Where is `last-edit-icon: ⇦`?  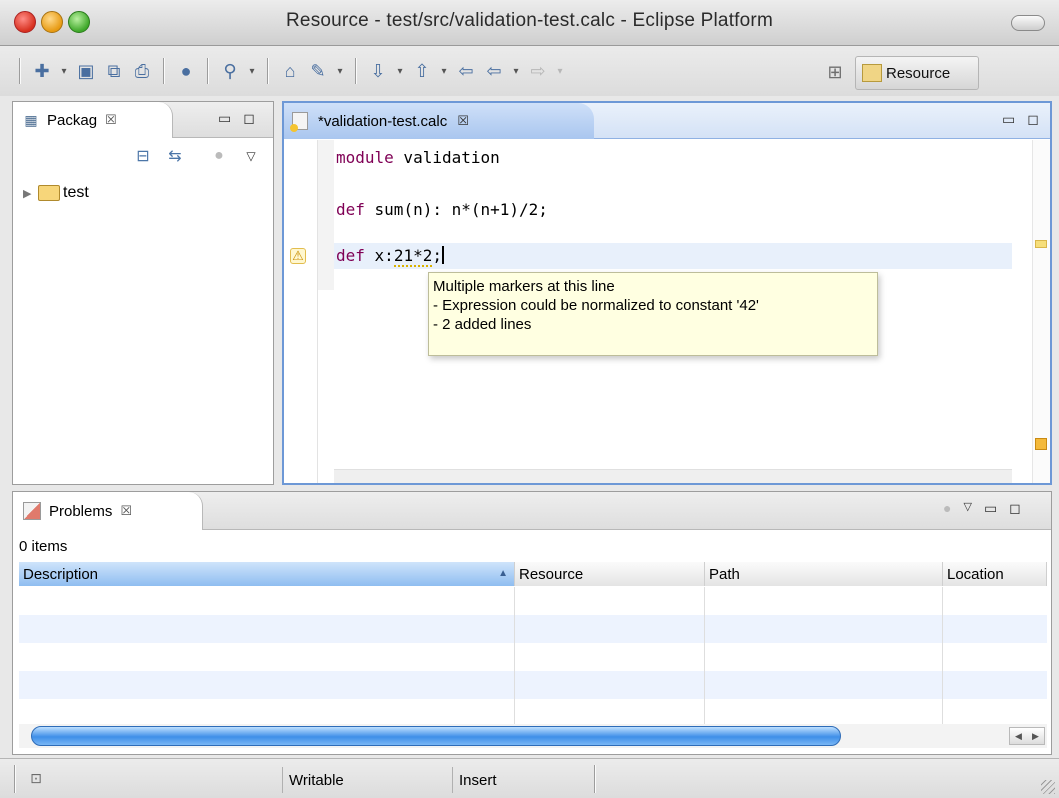 last-edit-icon: ⇦ is located at coordinates (466, 71).